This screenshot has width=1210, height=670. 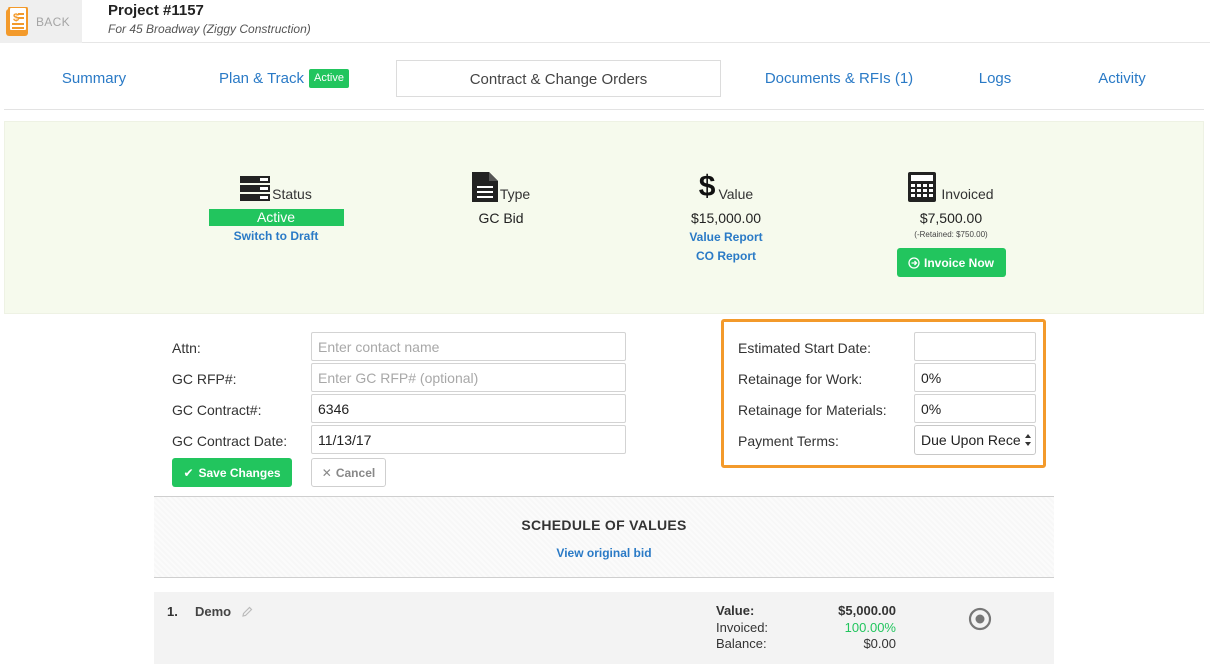 I want to click on retainage-materials-label: Retainage for Materials:, so click(x=812, y=410).